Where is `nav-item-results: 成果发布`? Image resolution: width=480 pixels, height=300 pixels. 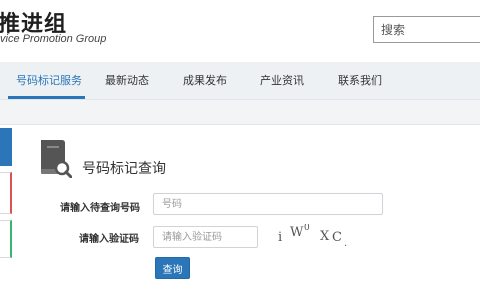 nav-item-results: 成果发布 is located at coordinates (205, 81).